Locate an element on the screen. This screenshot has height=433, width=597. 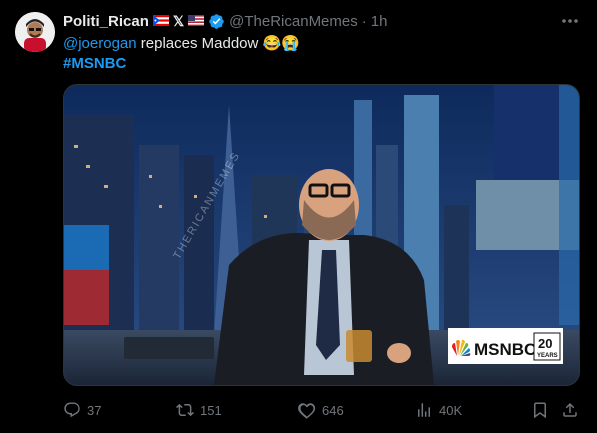
bookmark-button is located at coordinates (540, 410).